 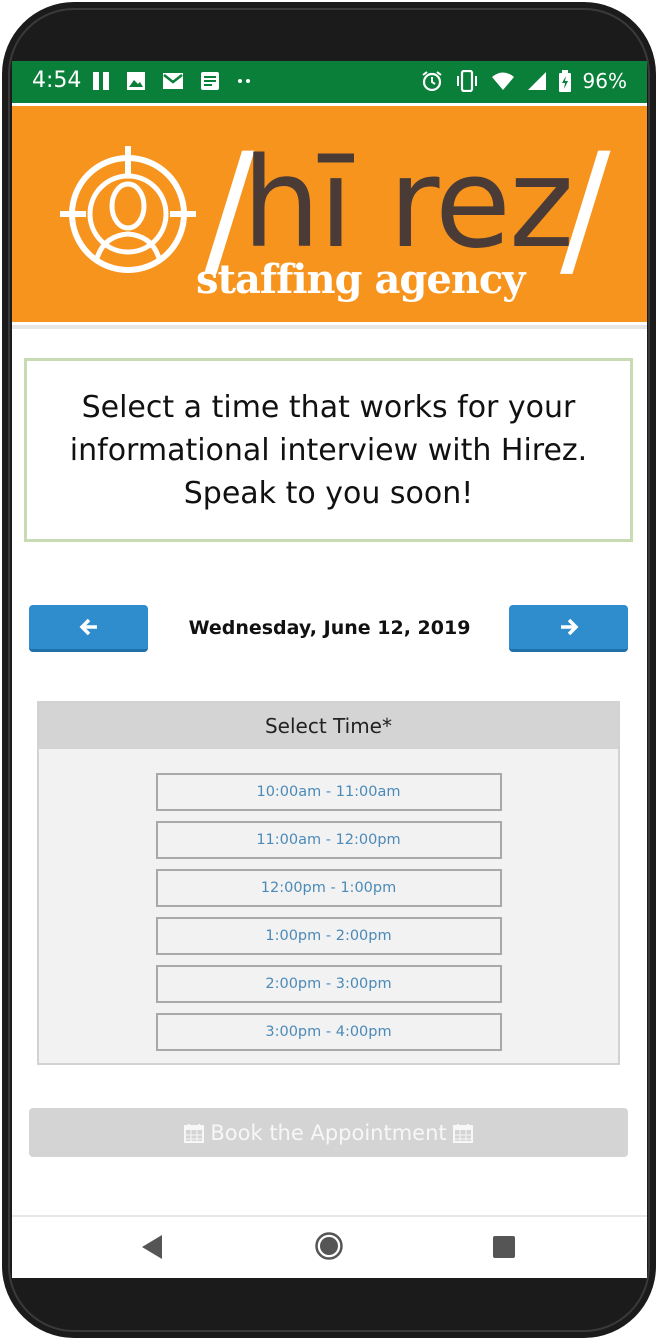 I want to click on android-nav-bar, so click(x=329, y=1247).